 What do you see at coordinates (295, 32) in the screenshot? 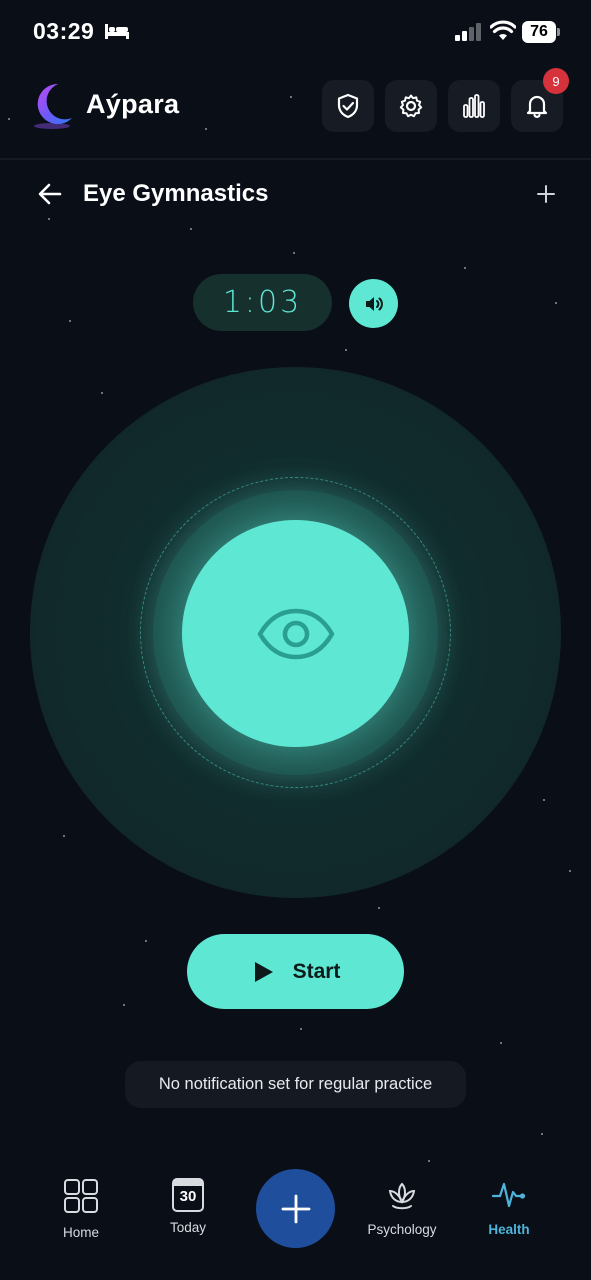
I see `status-bar: 03:29 76` at bounding box center [295, 32].